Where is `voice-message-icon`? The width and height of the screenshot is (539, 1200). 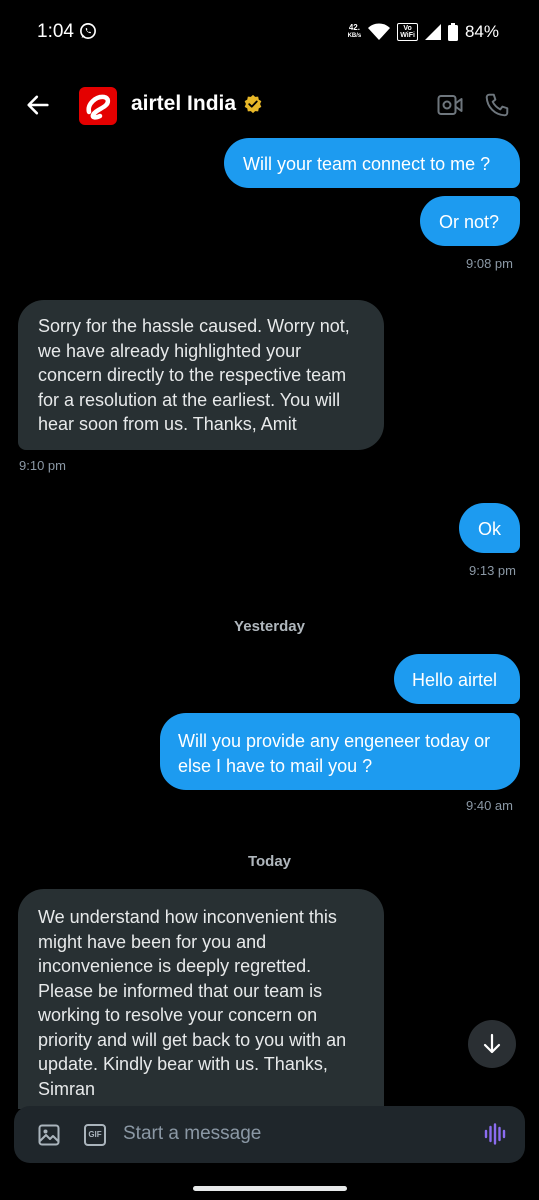
voice-message-icon is located at coordinates (495, 1134).